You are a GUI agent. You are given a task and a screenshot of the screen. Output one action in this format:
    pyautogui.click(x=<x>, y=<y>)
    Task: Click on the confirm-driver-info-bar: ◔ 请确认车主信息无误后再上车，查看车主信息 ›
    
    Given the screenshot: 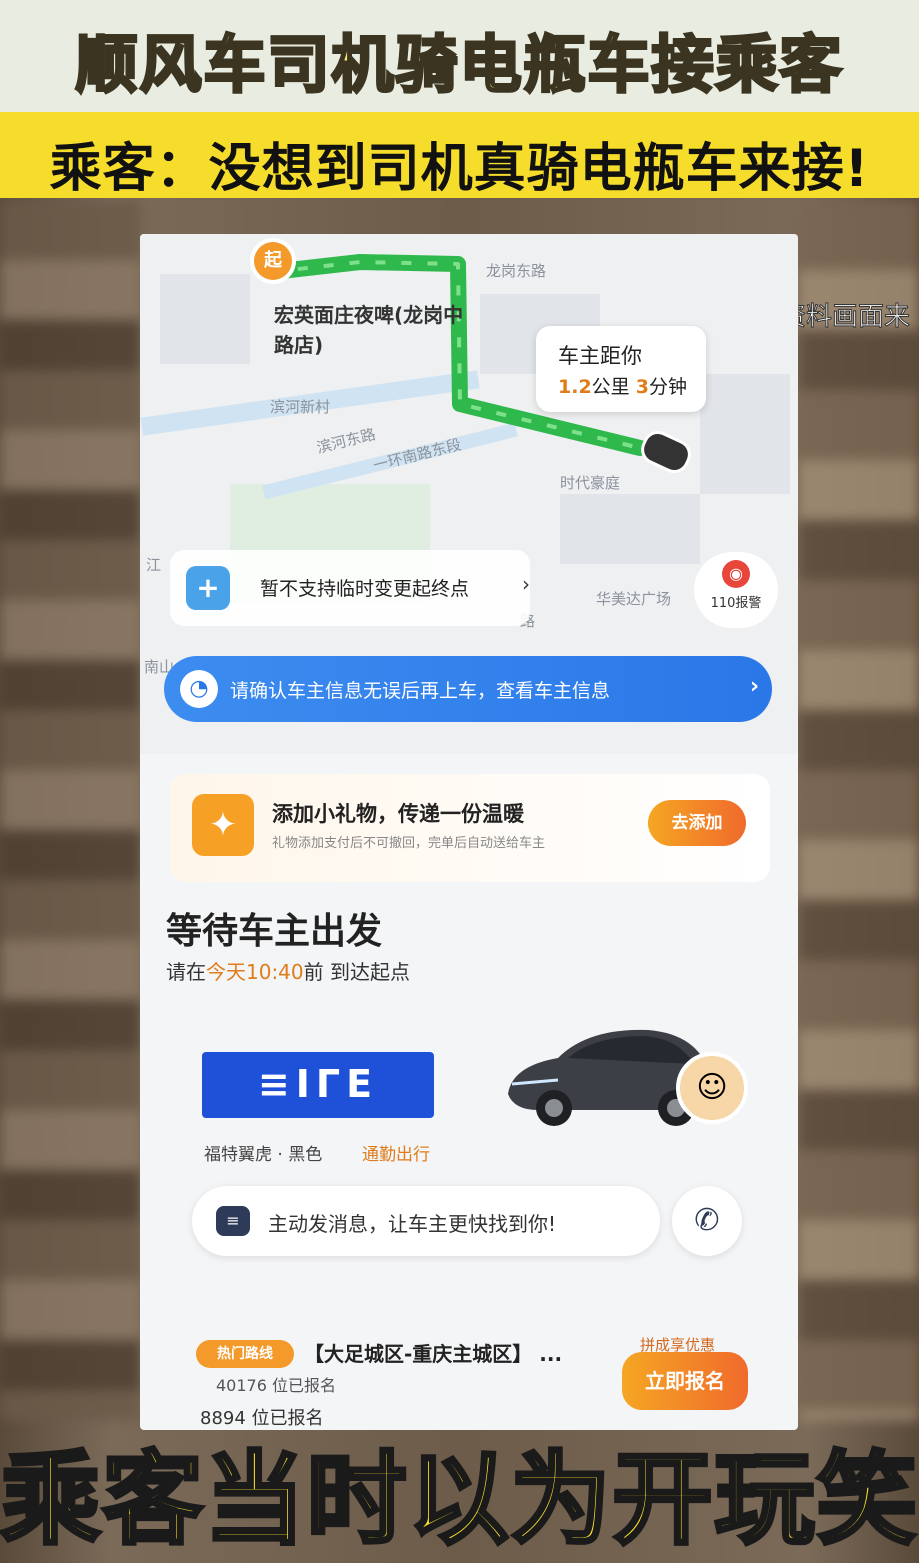 What is the action you would take?
    pyautogui.click(x=468, y=689)
    